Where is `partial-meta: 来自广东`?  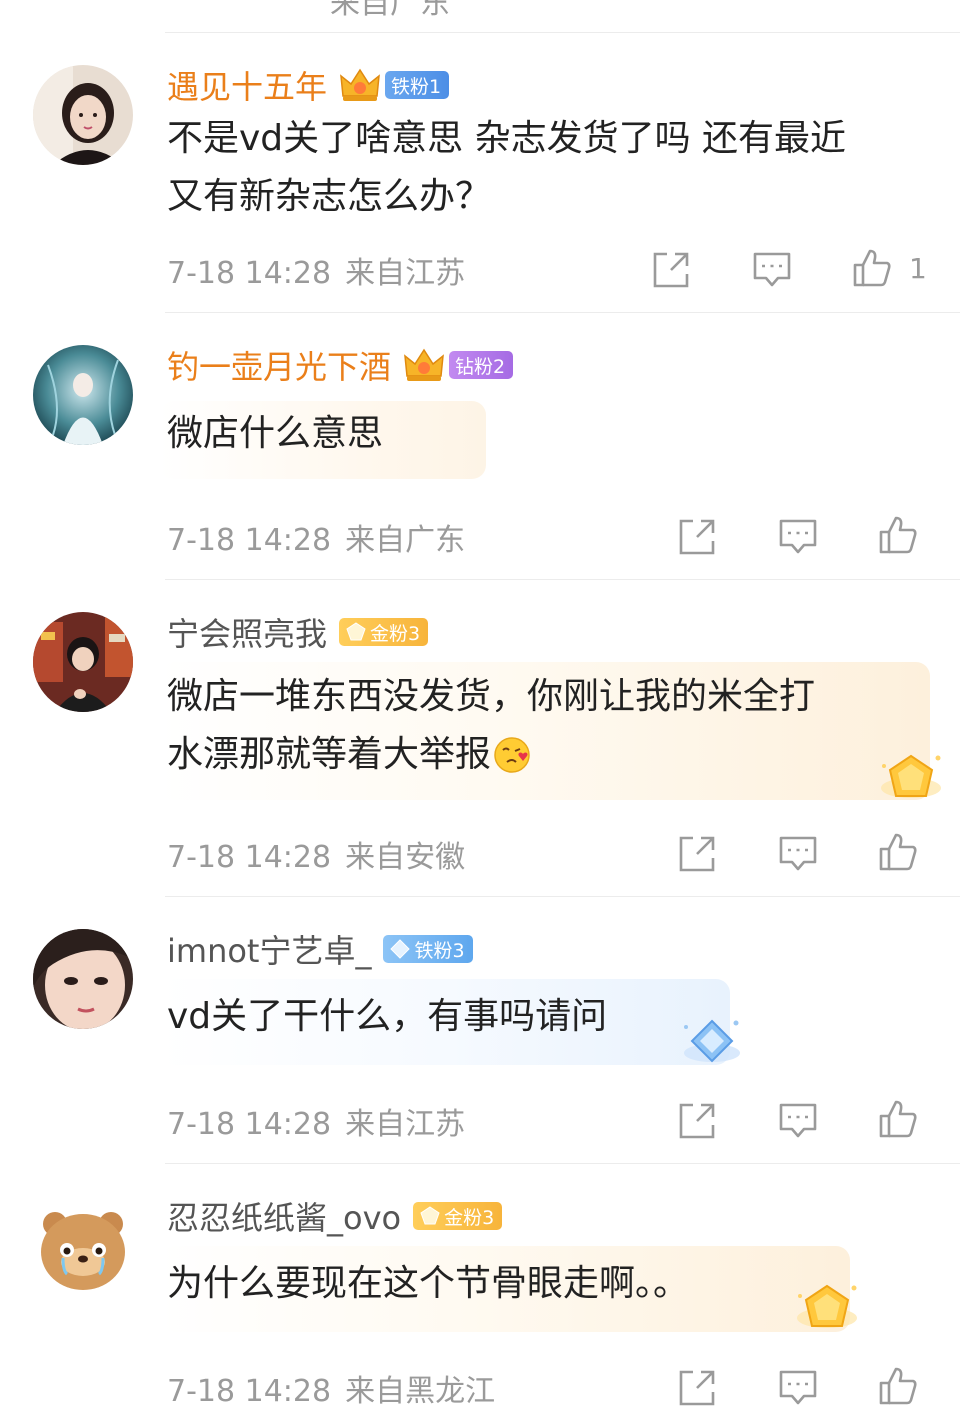
partial-meta: 来自广东 is located at coordinates (390, 10).